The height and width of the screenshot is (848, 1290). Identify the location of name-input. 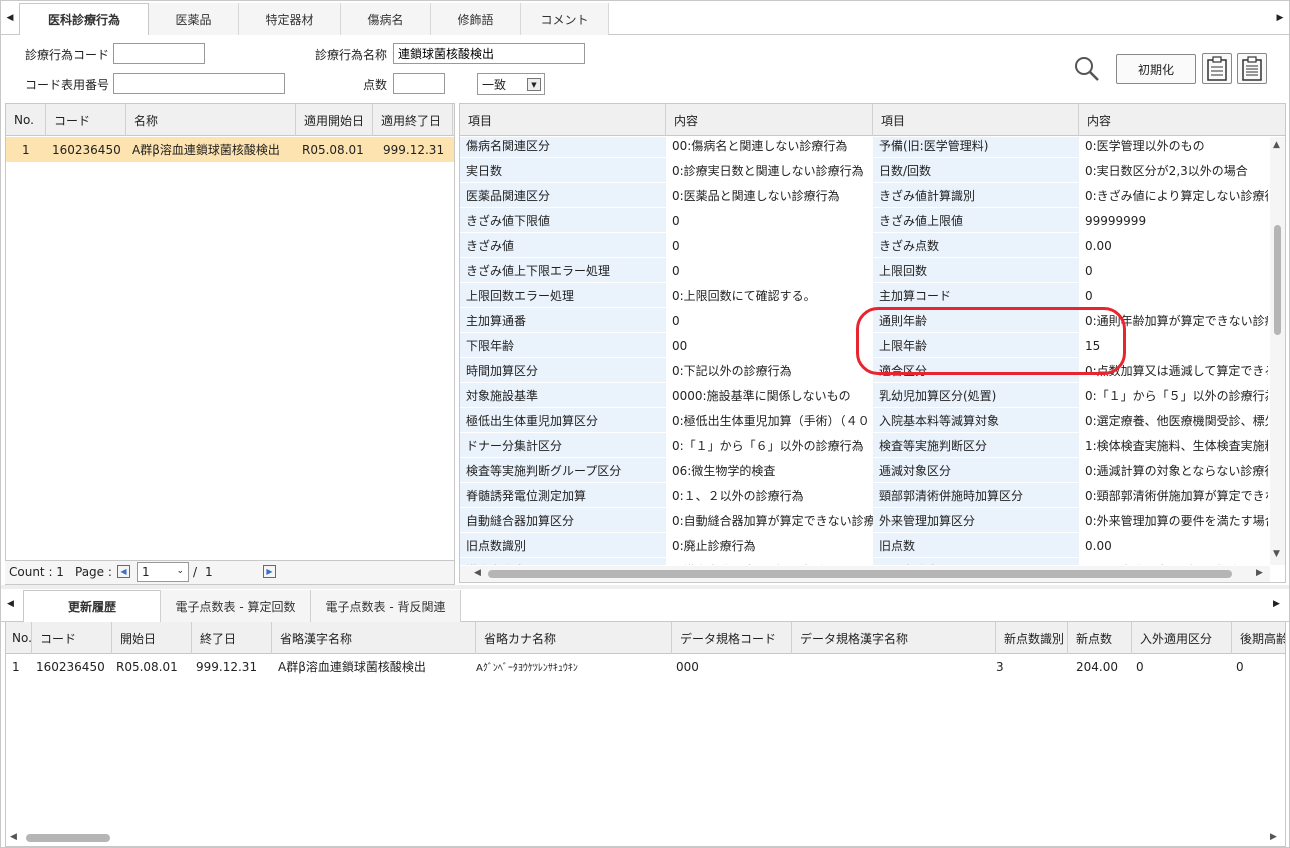
(489, 53).